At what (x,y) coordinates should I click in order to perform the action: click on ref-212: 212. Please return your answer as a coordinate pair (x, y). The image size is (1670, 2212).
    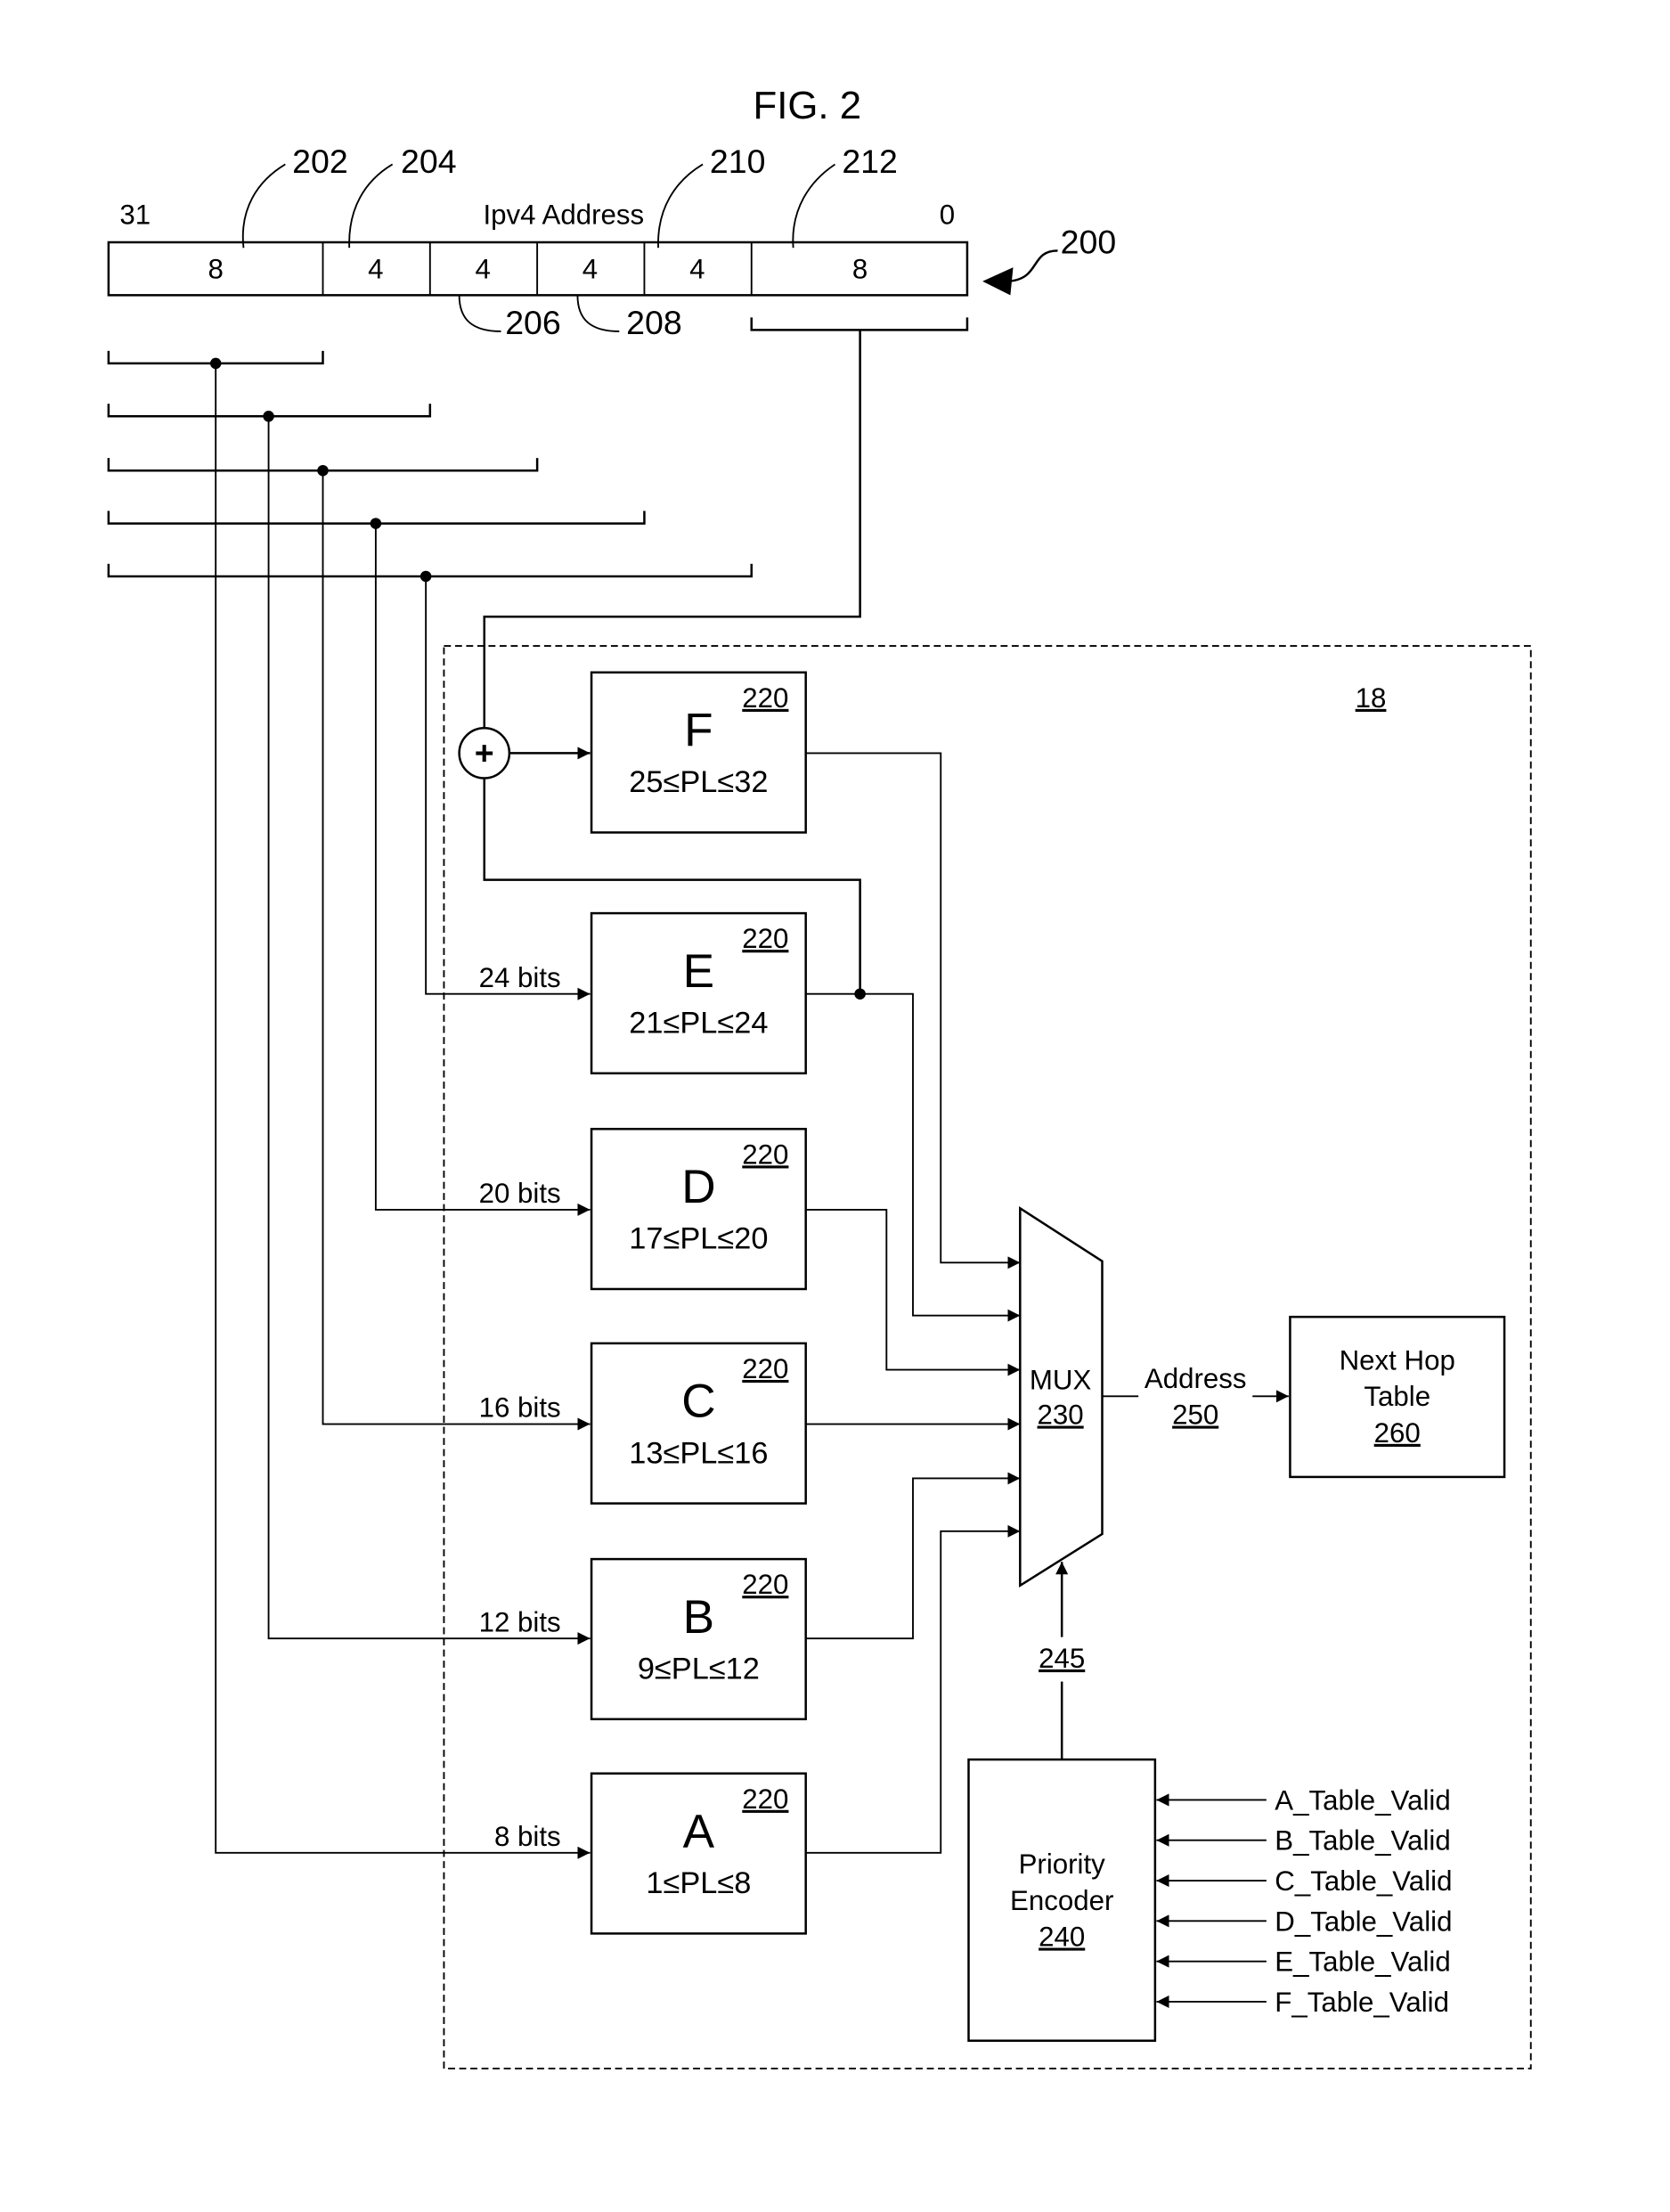
    Looking at the image, I should click on (870, 162).